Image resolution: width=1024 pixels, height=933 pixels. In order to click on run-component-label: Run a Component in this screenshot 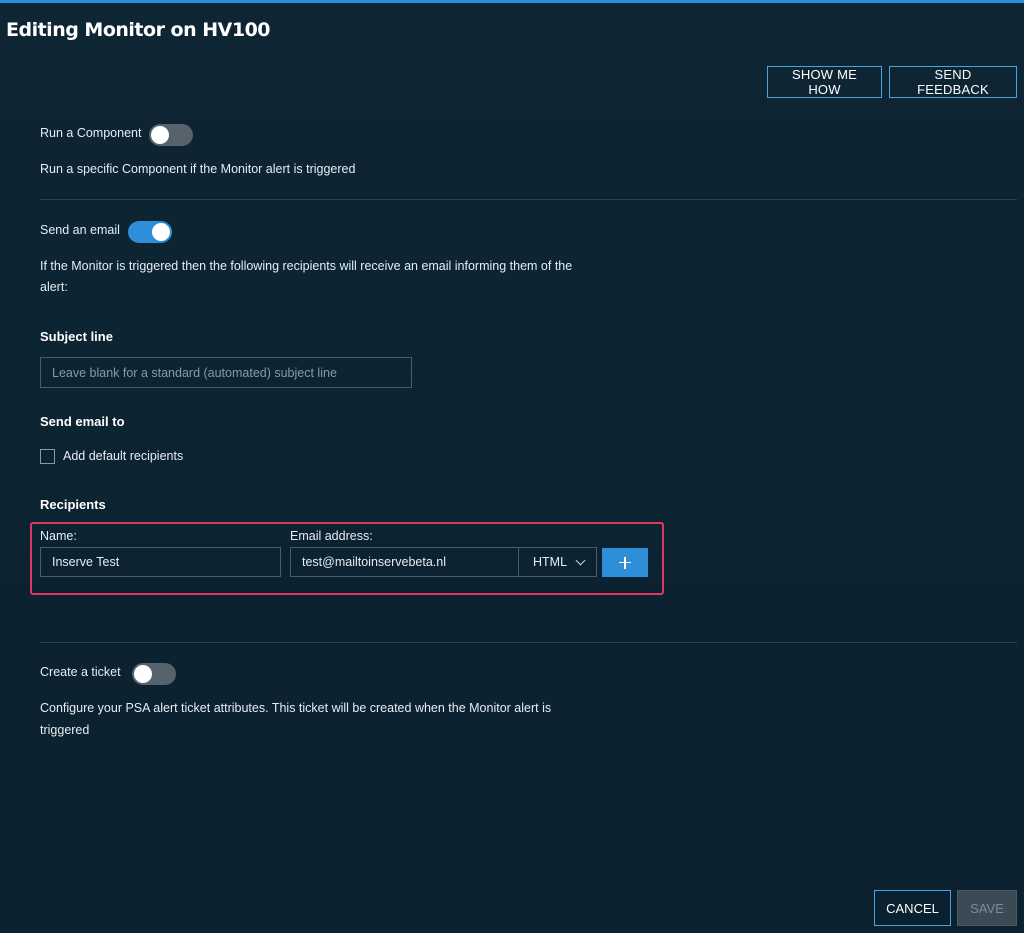, I will do `click(91, 133)`.